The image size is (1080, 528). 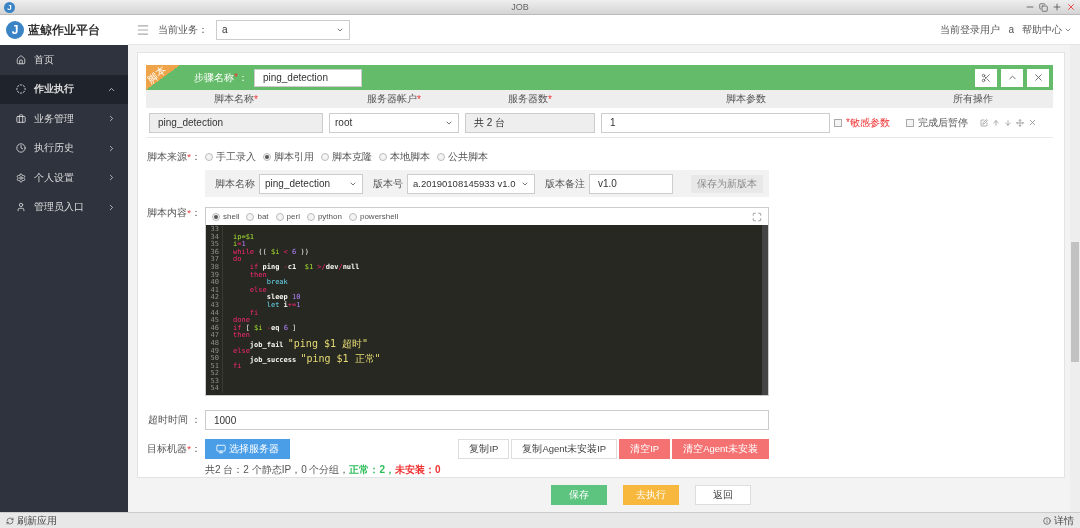 What do you see at coordinates (388, 183) in the screenshot?
I see `version-label: 版本号` at bounding box center [388, 183].